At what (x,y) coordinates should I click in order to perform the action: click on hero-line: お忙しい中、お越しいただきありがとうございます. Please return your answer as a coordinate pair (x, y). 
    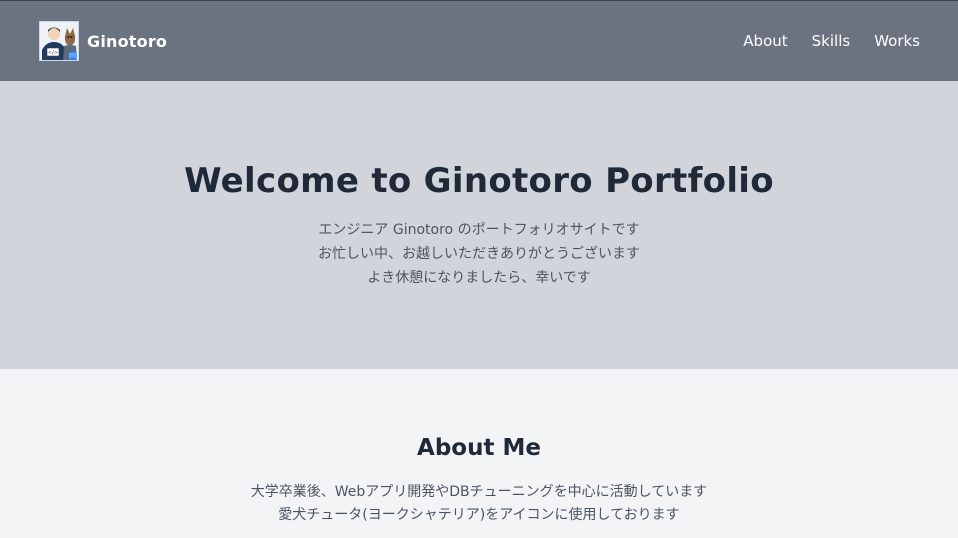
    Looking at the image, I should click on (479, 254).